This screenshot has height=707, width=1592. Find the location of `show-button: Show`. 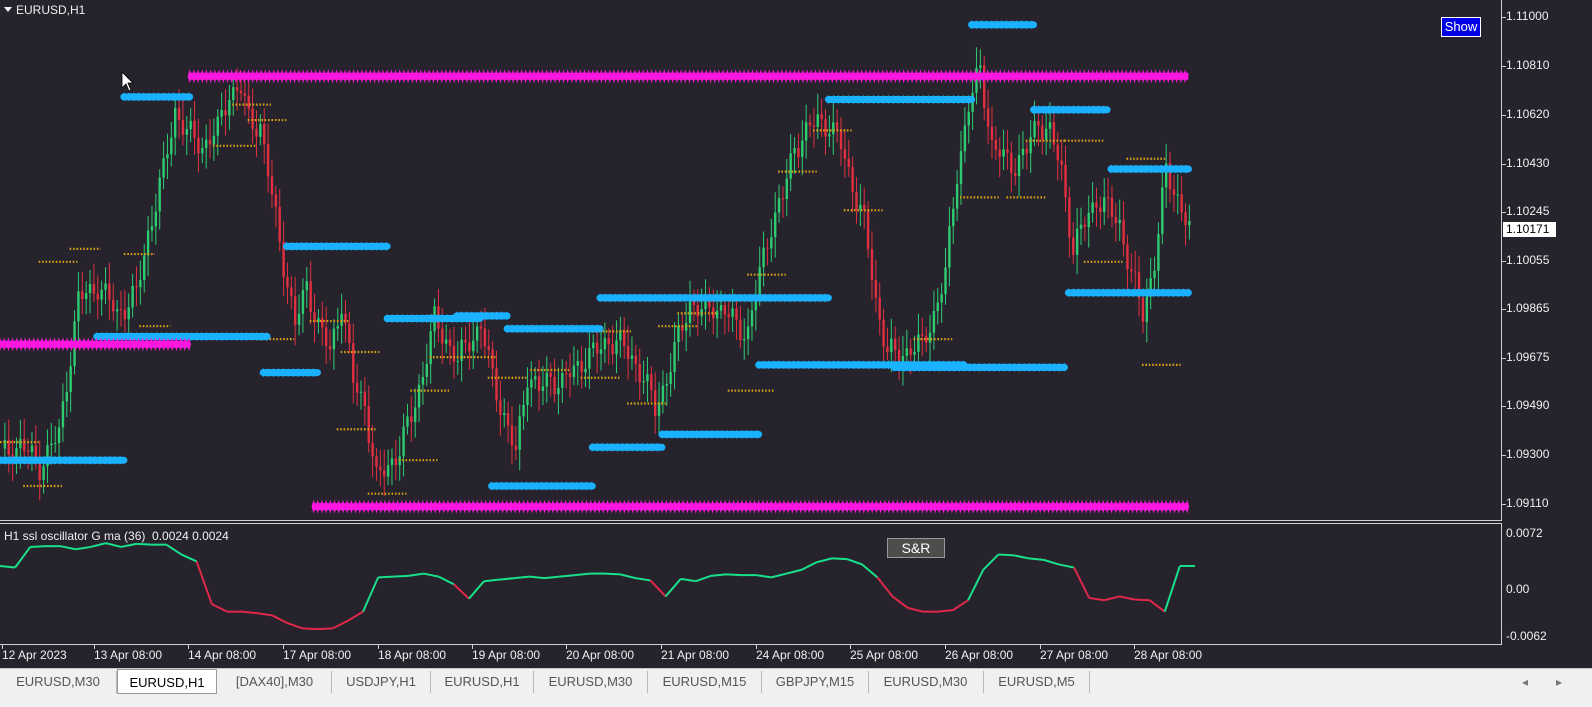

show-button: Show is located at coordinates (1461, 27).